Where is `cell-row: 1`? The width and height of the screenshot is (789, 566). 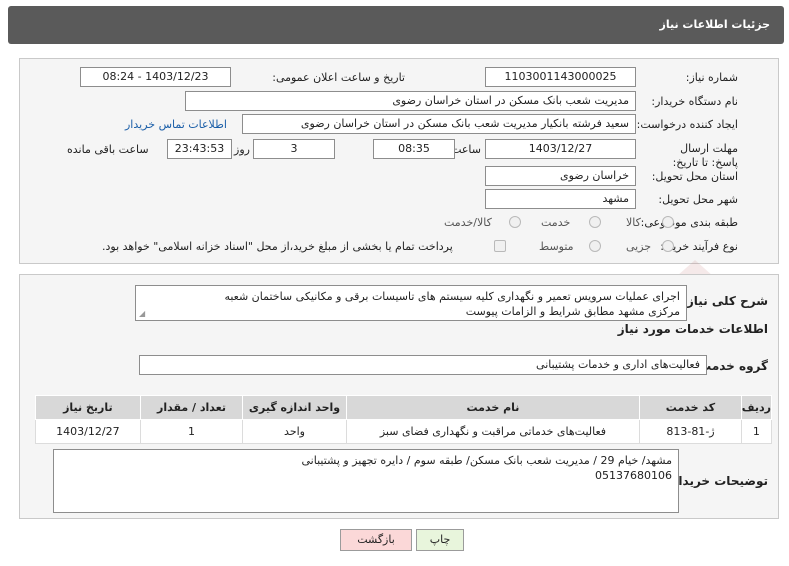 cell-row: 1 is located at coordinates (756, 431).